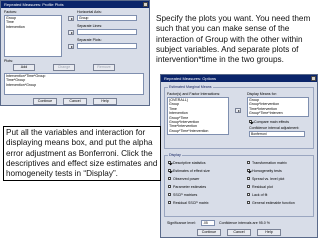 This screenshot has height=240, width=320. I want to click on separate-lines-arrow-button, so click(71, 32).